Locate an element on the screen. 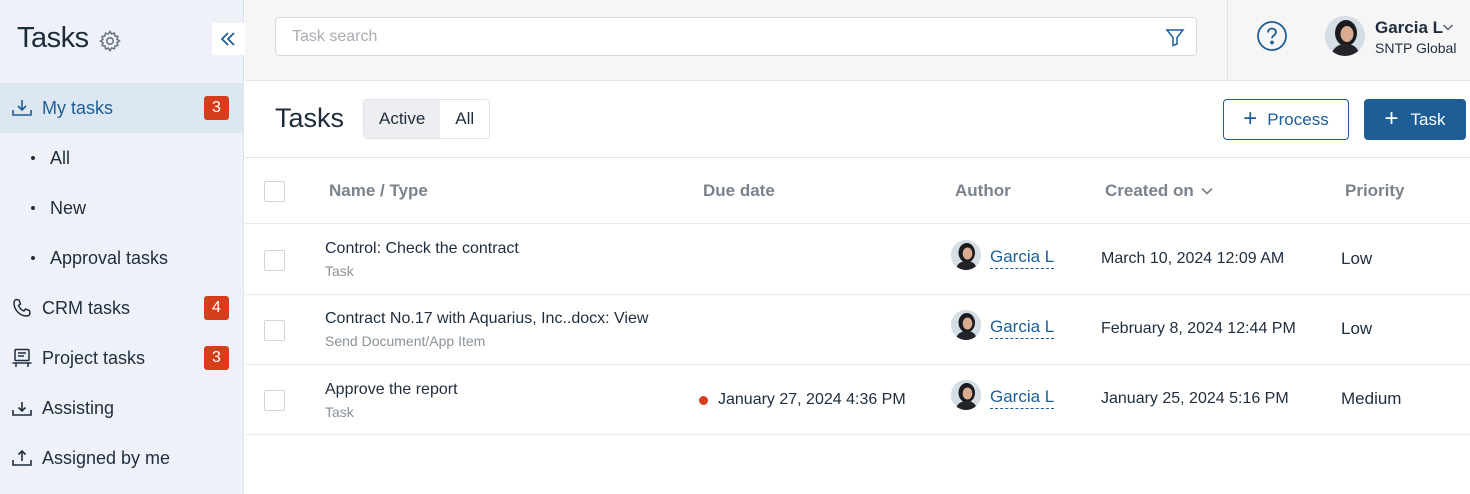  button-label: Task is located at coordinates (1428, 119).